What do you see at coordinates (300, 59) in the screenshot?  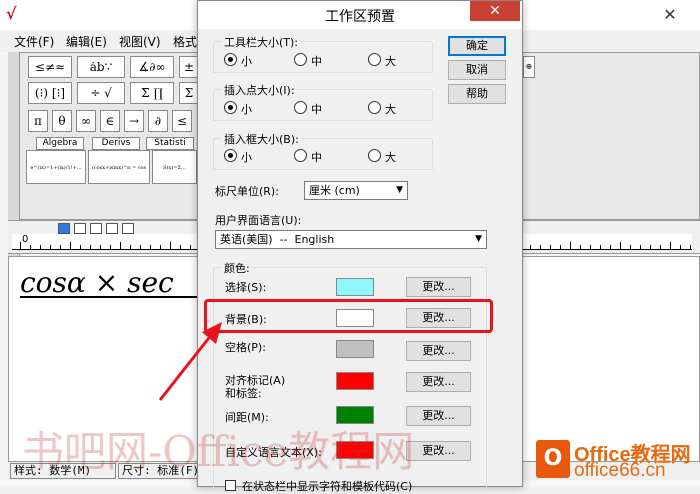 I see `toolbar-size-medium-radio` at bounding box center [300, 59].